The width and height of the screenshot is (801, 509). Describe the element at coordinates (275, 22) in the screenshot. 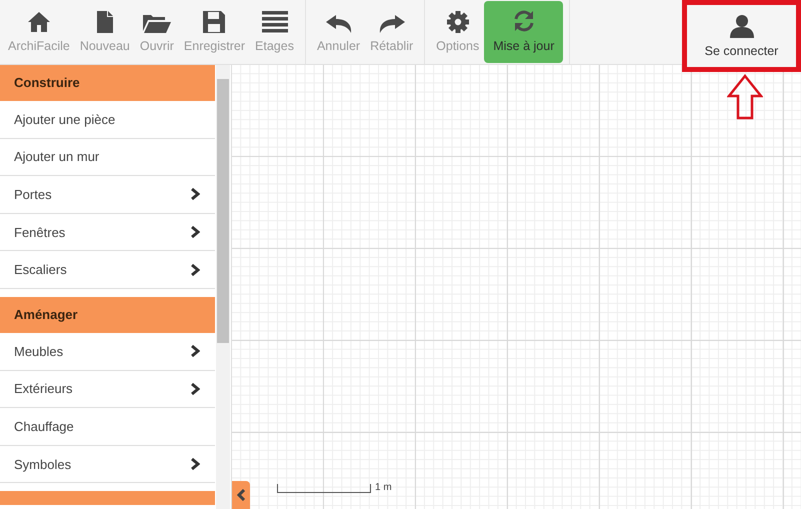

I see `menu-icon` at that location.